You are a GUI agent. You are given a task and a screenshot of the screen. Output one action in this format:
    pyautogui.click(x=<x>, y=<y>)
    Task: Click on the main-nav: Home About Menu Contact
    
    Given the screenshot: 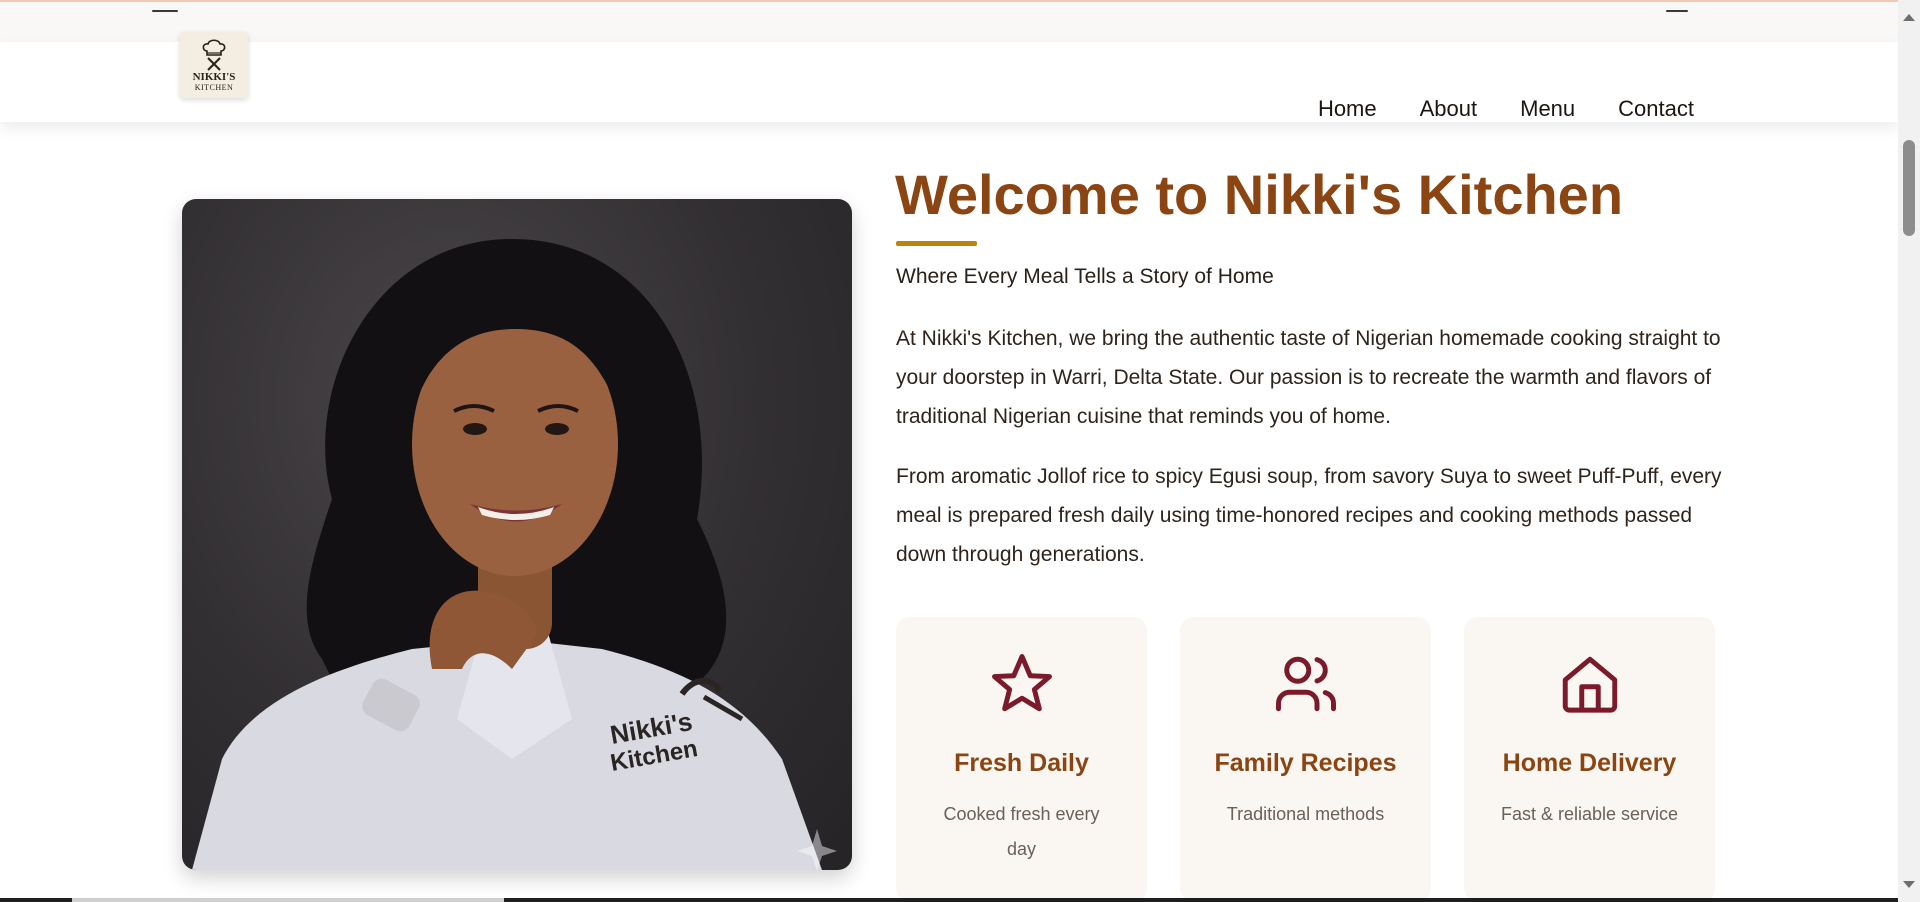 What is the action you would take?
    pyautogui.click(x=1506, y=109)
    